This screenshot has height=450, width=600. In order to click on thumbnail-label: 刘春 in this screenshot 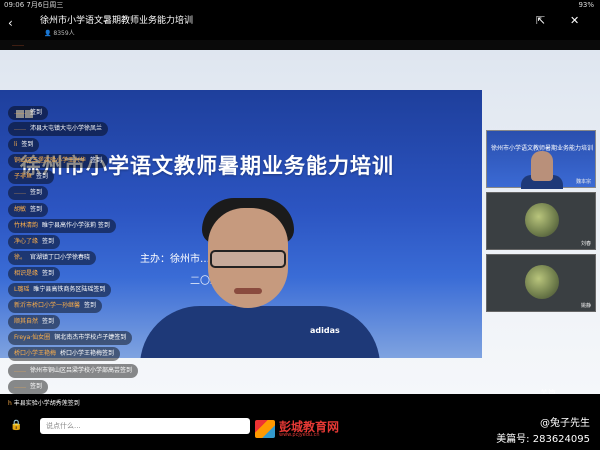, I will do `click(585, 244)`.